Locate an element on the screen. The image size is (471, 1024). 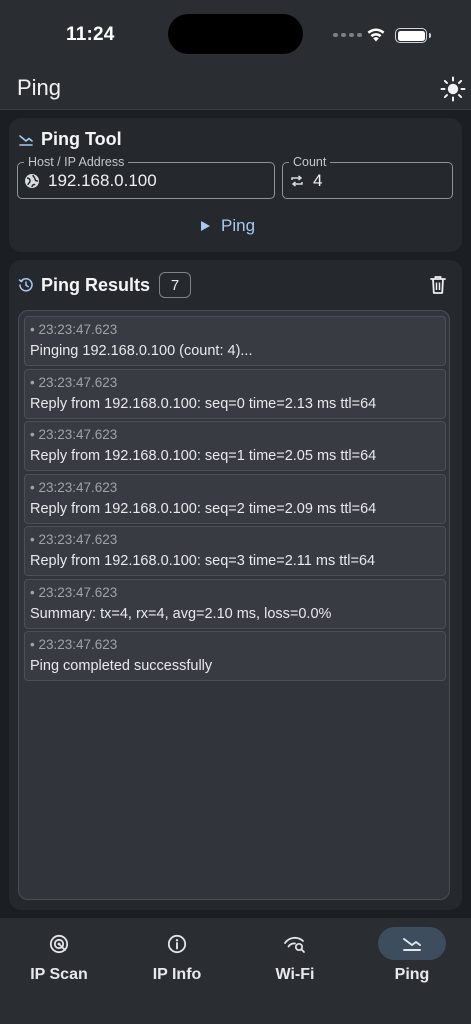
host-field: Host / IP Address is located at coordinates (146, 177).